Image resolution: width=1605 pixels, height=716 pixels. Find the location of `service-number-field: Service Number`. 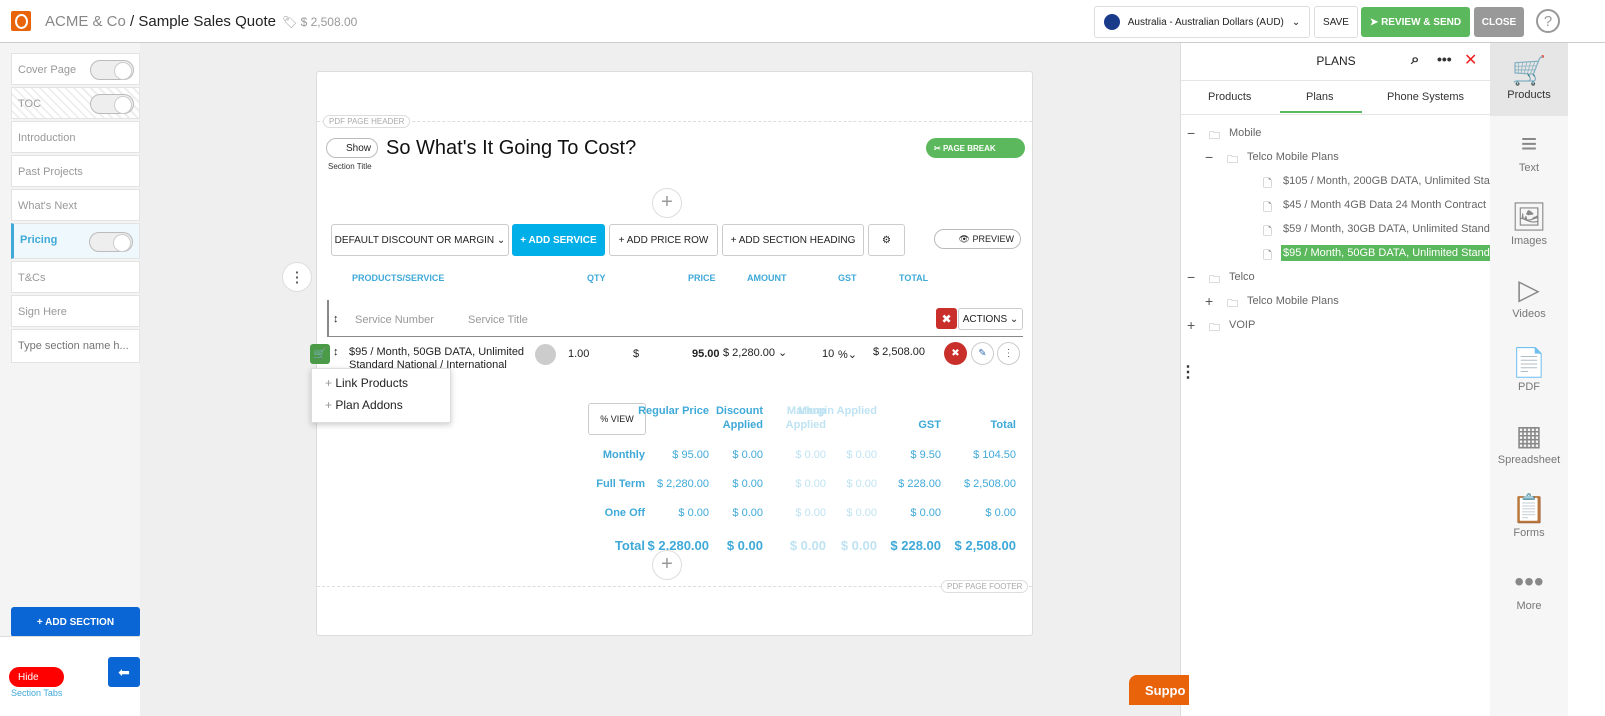

service-number-field: Service Number is located at coordinates (394, 320).